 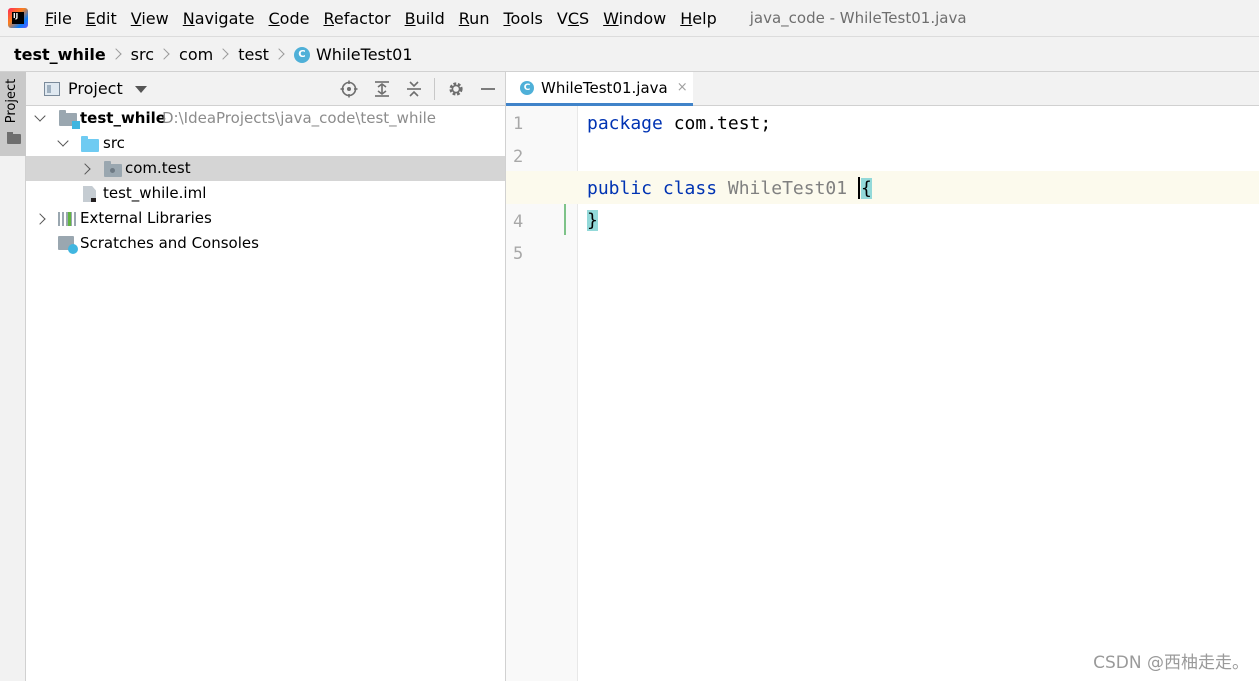 What do you see at coordinates (518, 254) in the screenshot?
I see `line-number: 5` at bounding box center [518, 254].